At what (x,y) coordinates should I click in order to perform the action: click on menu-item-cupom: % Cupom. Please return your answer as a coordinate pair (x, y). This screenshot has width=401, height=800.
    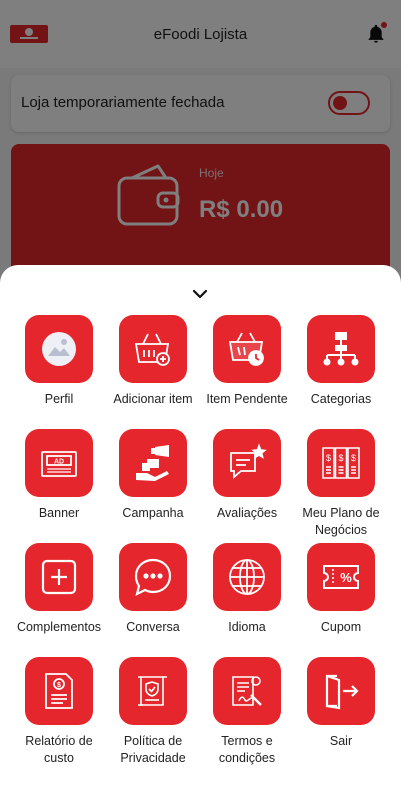
    Looking at the image, I should click on (341, 589).